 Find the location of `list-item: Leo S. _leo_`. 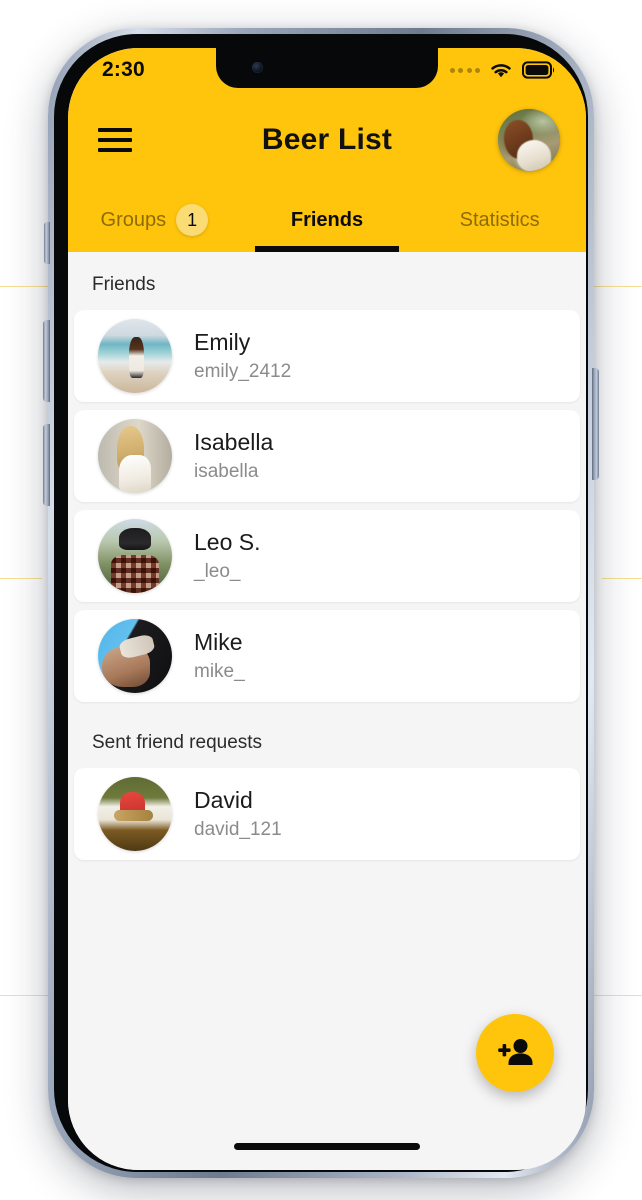

list-item: Leo S. _leo_ is located at coordinates (327, 556).